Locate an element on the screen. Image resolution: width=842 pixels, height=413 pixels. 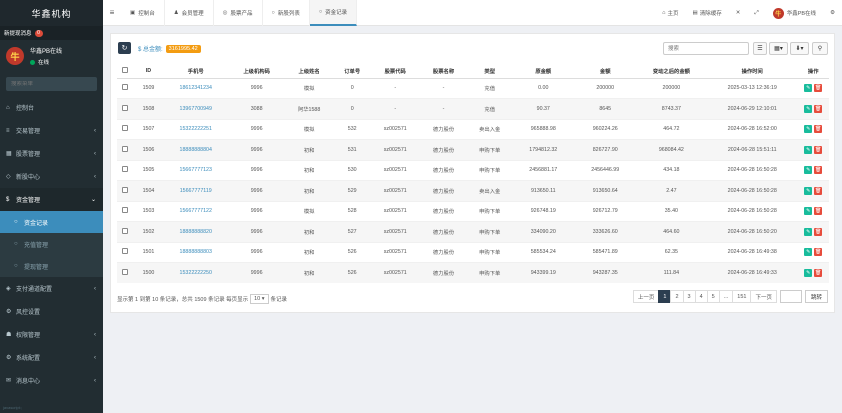
sidebar-item-permission: ☗ 权限管理 ‹ is located at coordinates (51, 334).